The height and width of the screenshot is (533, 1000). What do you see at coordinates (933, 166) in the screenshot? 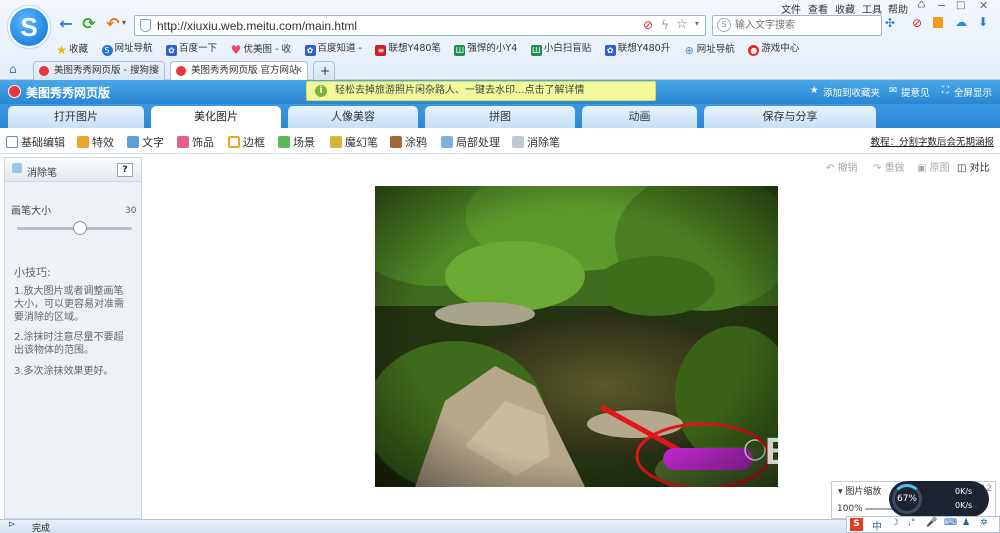
I see `original-button: ▣ 原图` at bounding box center [933, 166].